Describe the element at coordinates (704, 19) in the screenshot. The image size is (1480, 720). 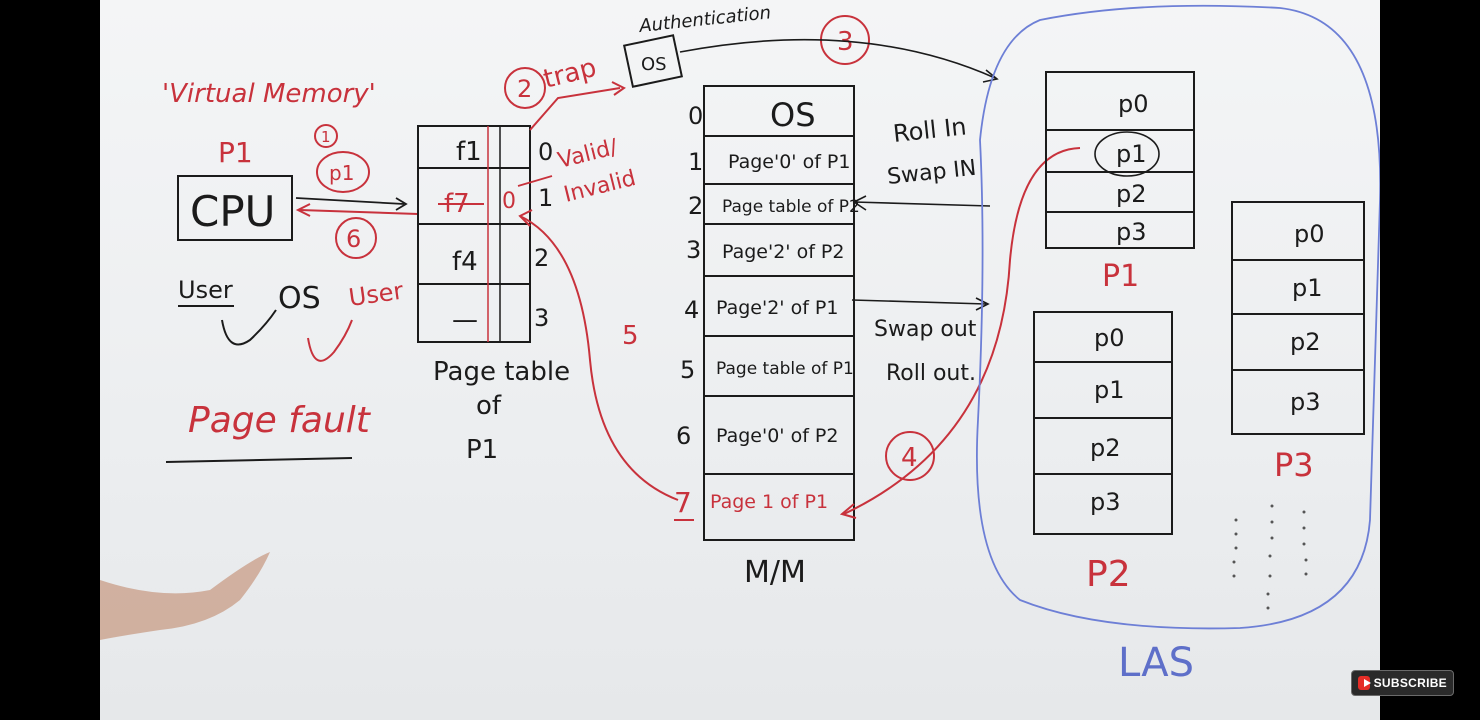
I see `authentication-label: Authentication` at that location.